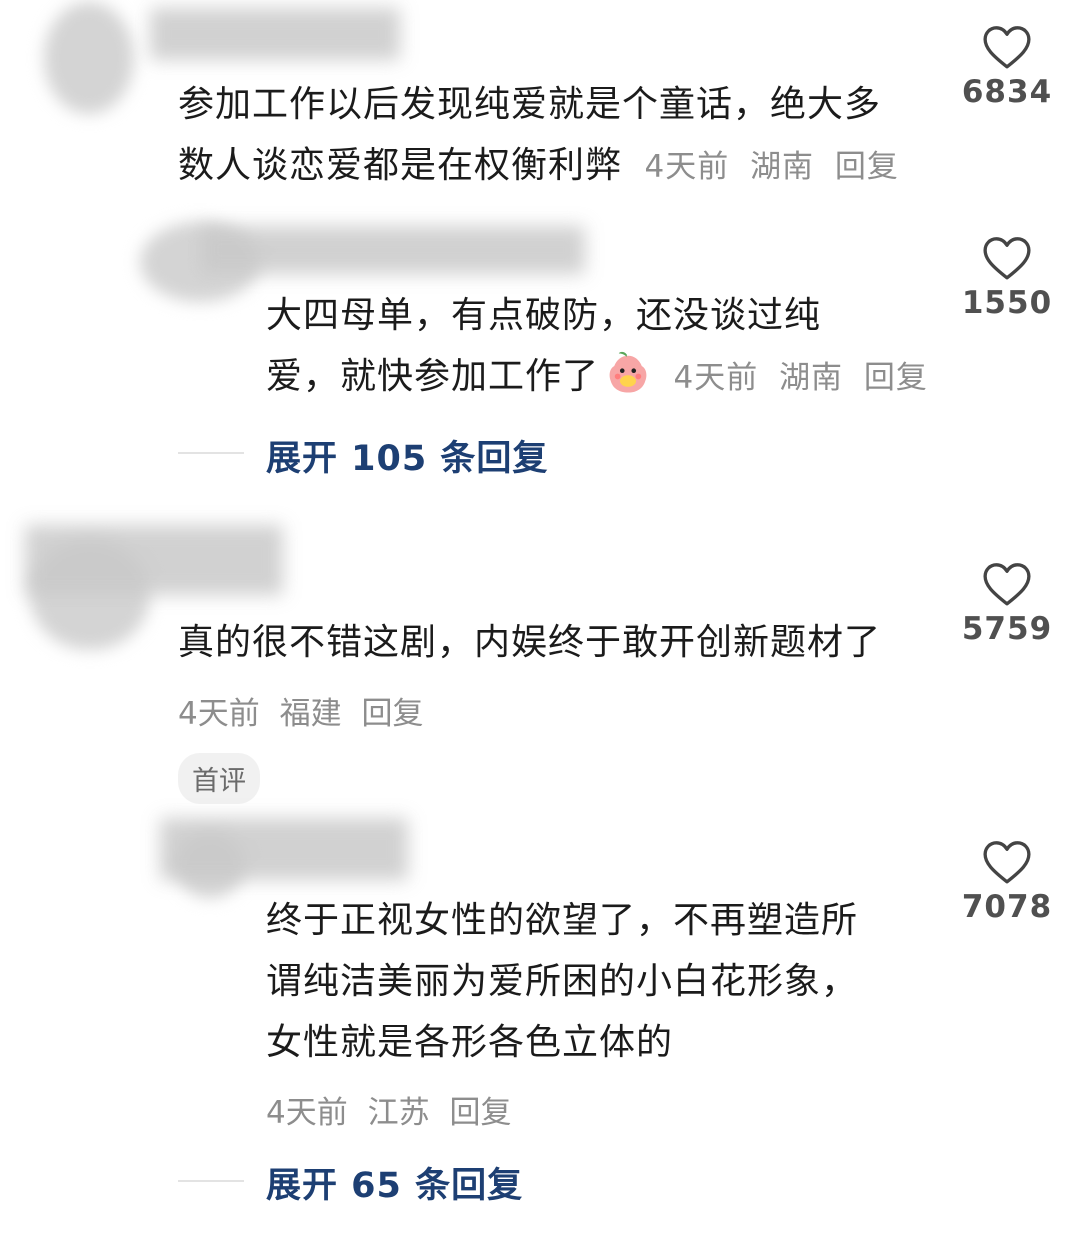 The height and width of the screenshot is (1253, 1080). I want to click on comment-text: 大四母单，有点破防，还没谈过纯 爱，就快参加工作了 4天前 湖南 回复, so click(597, 346).